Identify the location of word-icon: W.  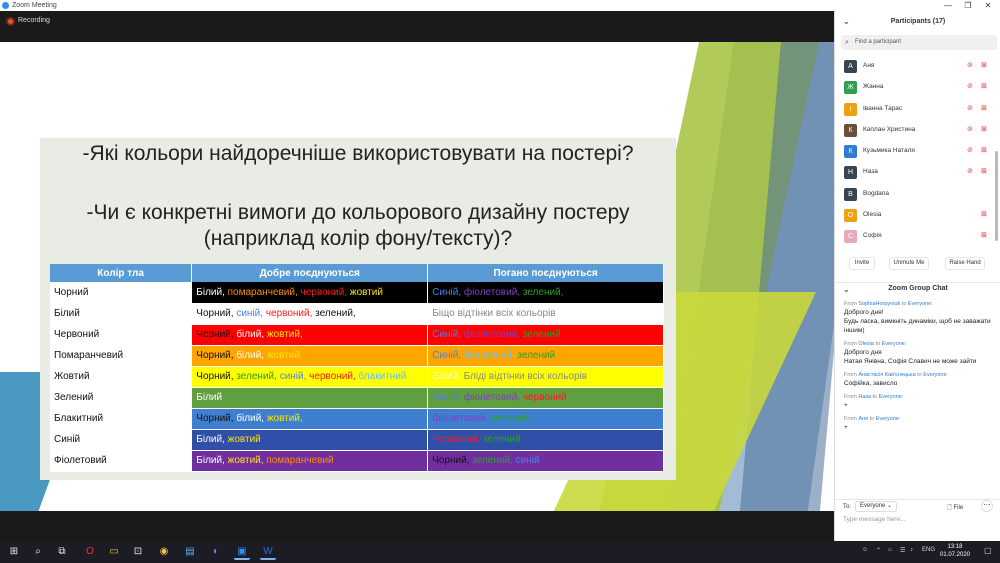
(268, 552).